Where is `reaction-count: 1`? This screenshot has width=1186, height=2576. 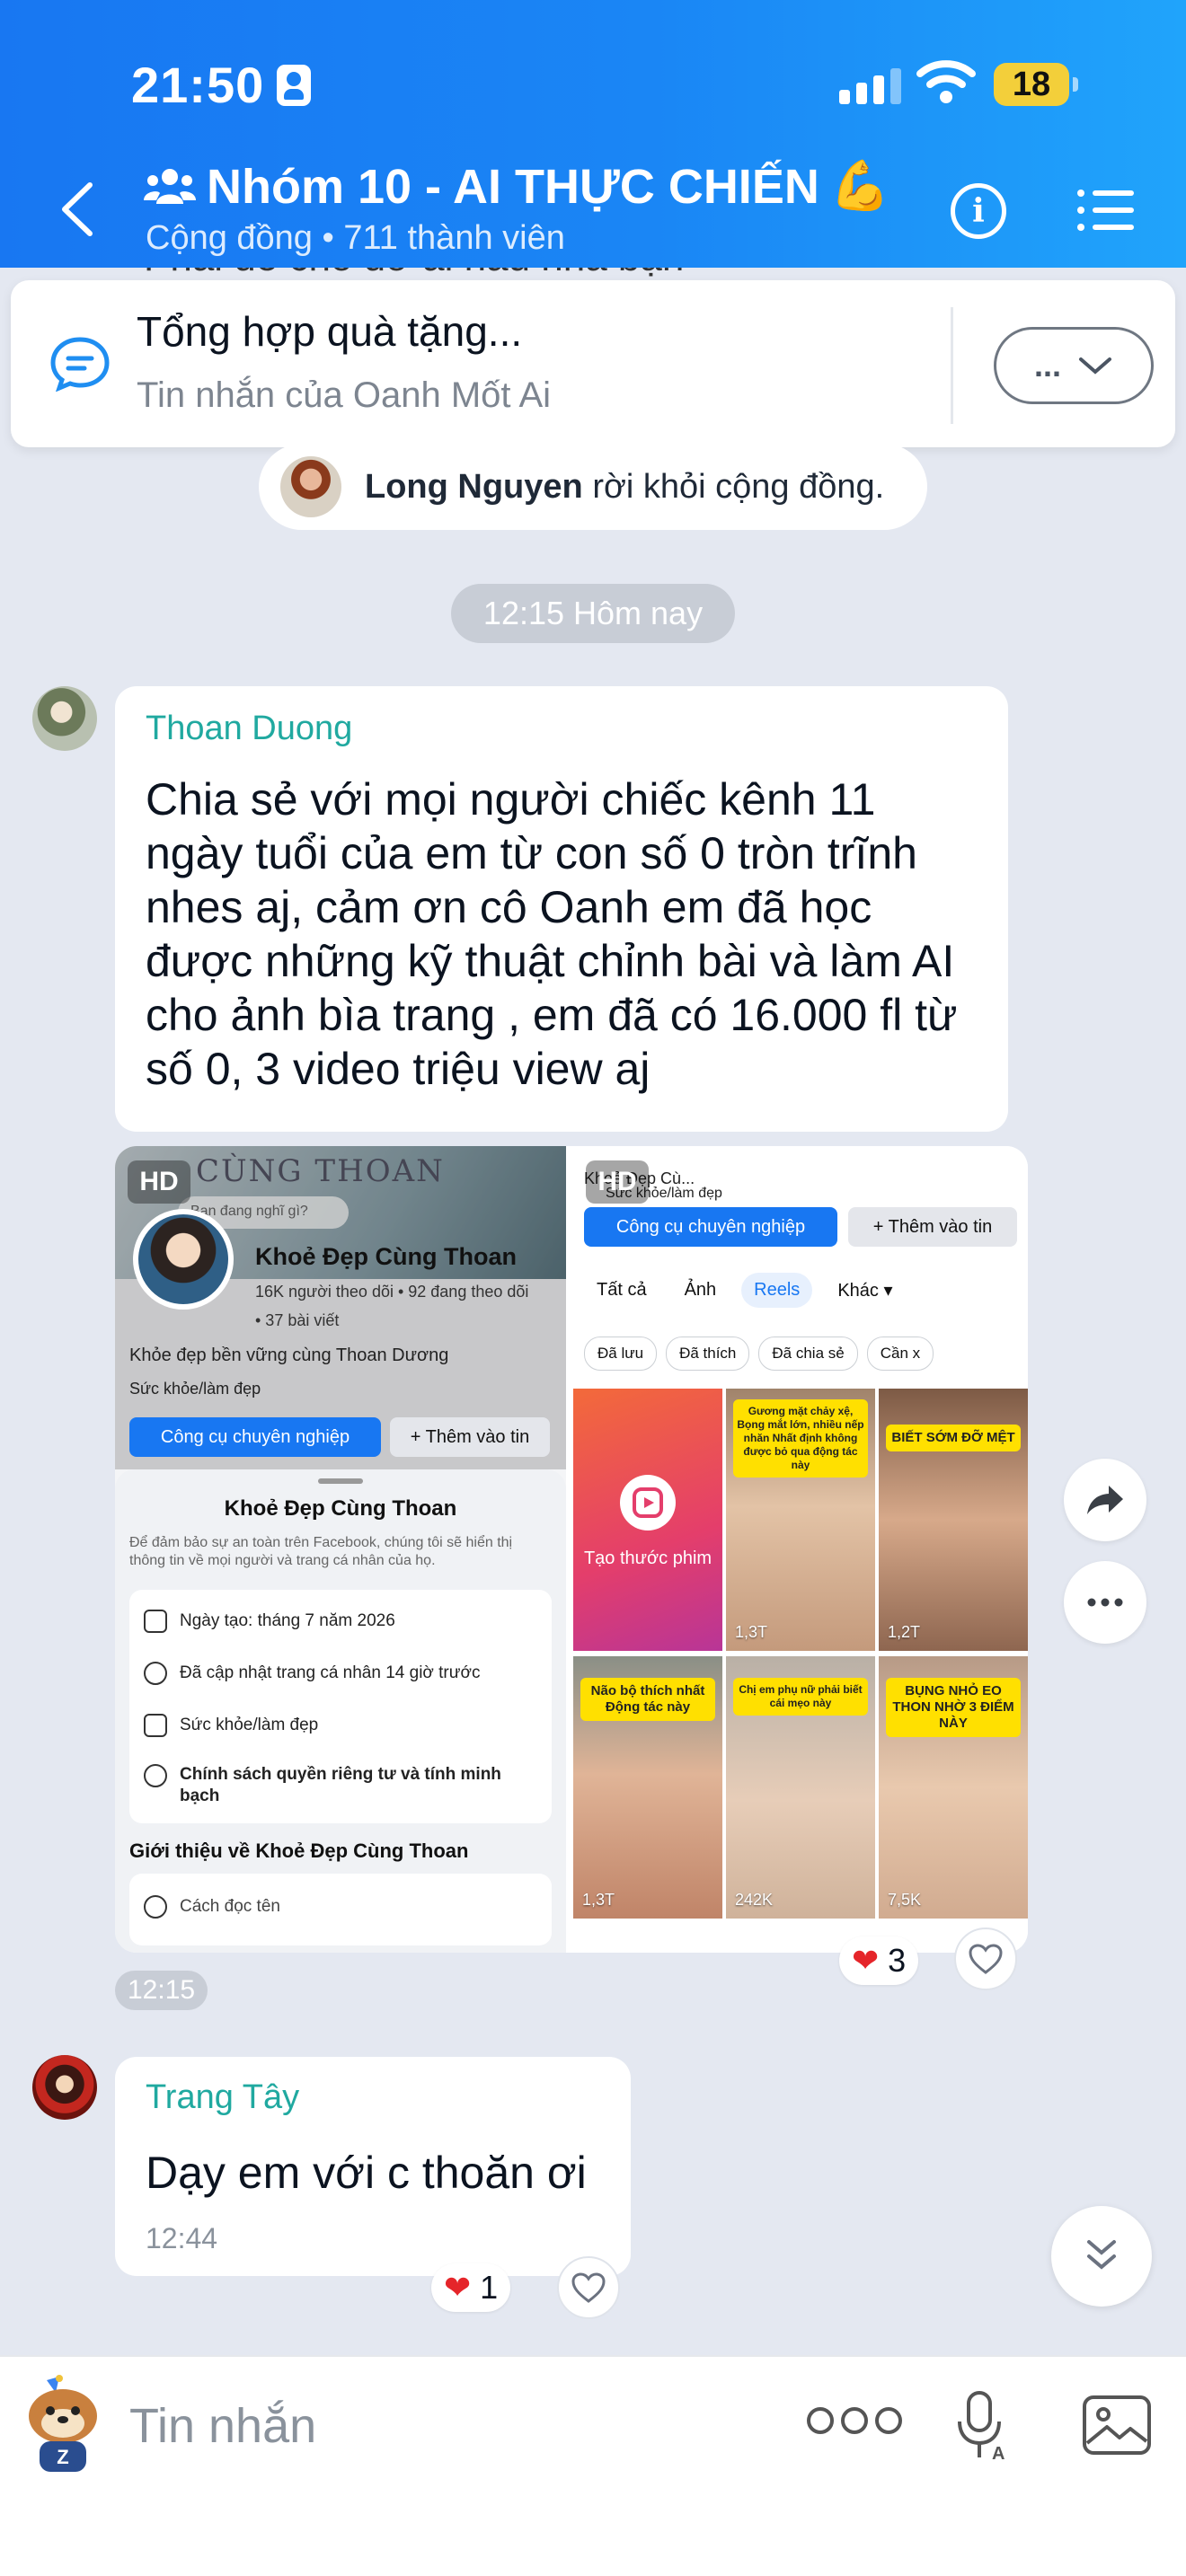
reaction-count: 1 is located at coordinates (489, 2287).